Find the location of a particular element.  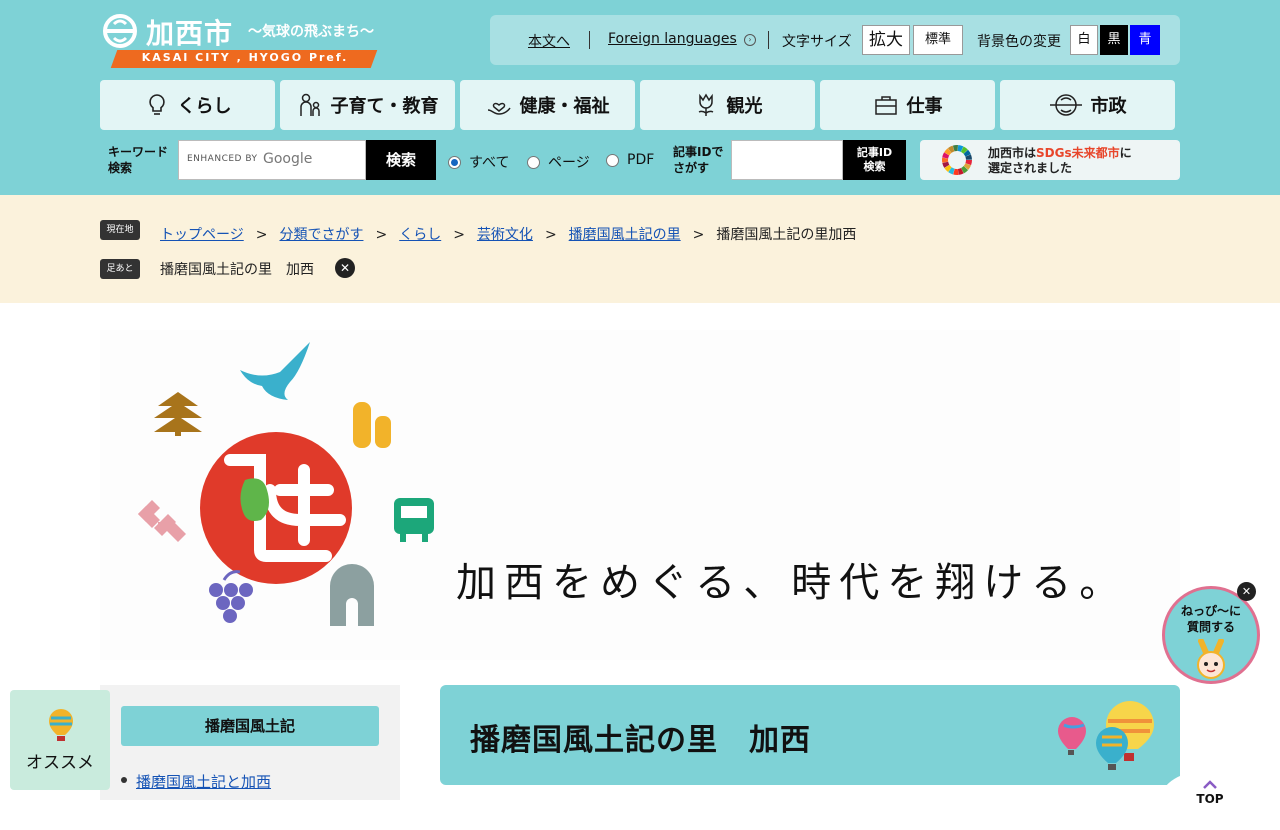

site-logo: 加西市 ～気球の飛ぶまち～ KASAI CITY , HYOGO Pref. is located at coordinates (240, 41).